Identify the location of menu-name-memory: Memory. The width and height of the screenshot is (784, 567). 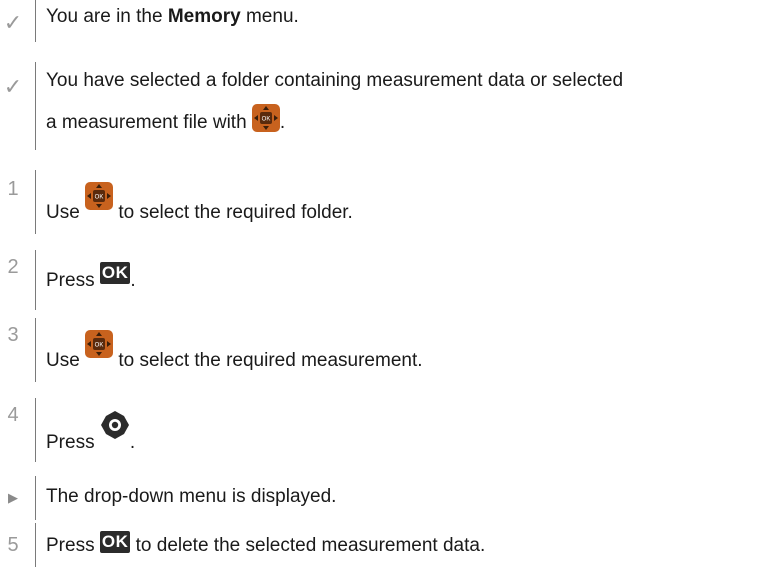
(204, 16).